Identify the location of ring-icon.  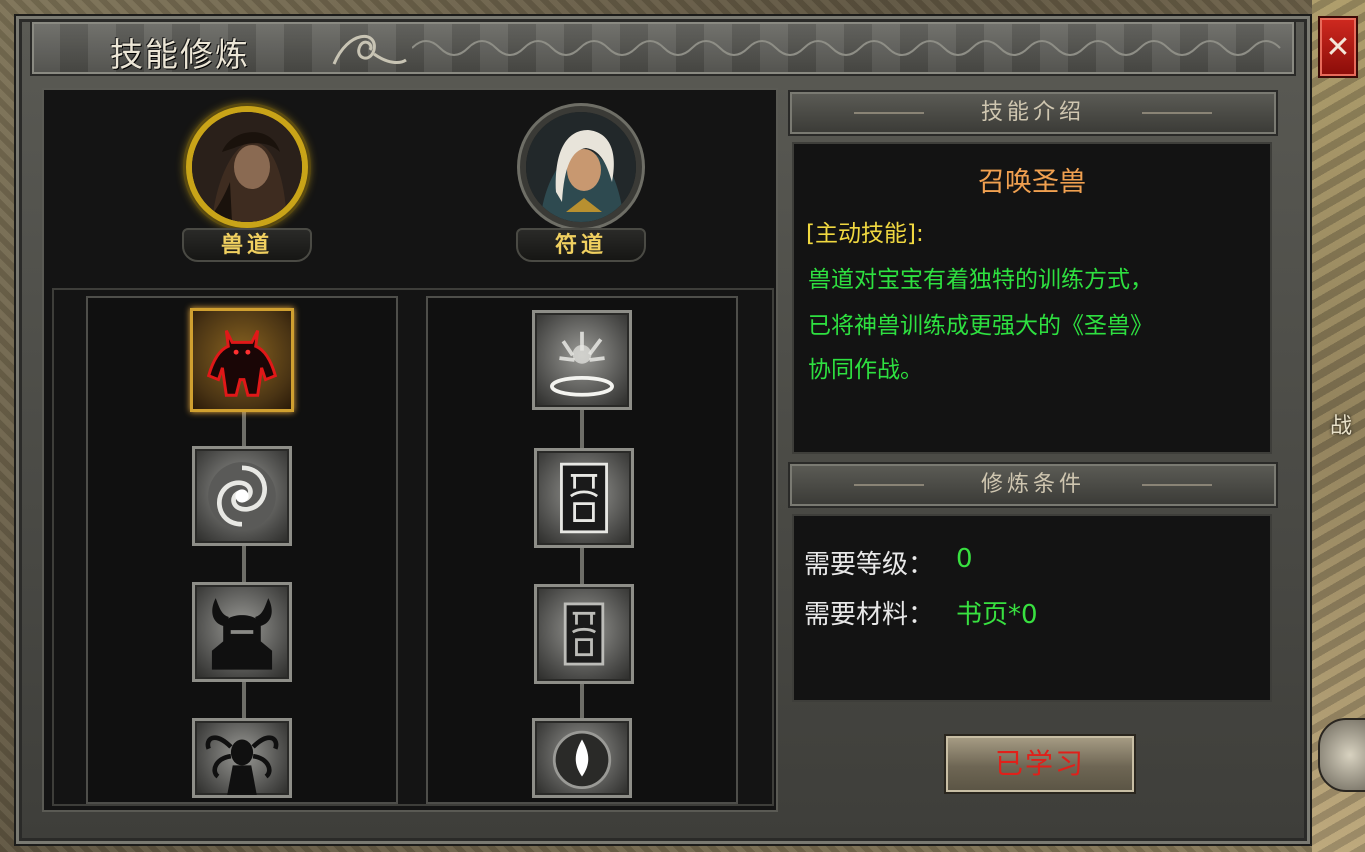
(582, 364).